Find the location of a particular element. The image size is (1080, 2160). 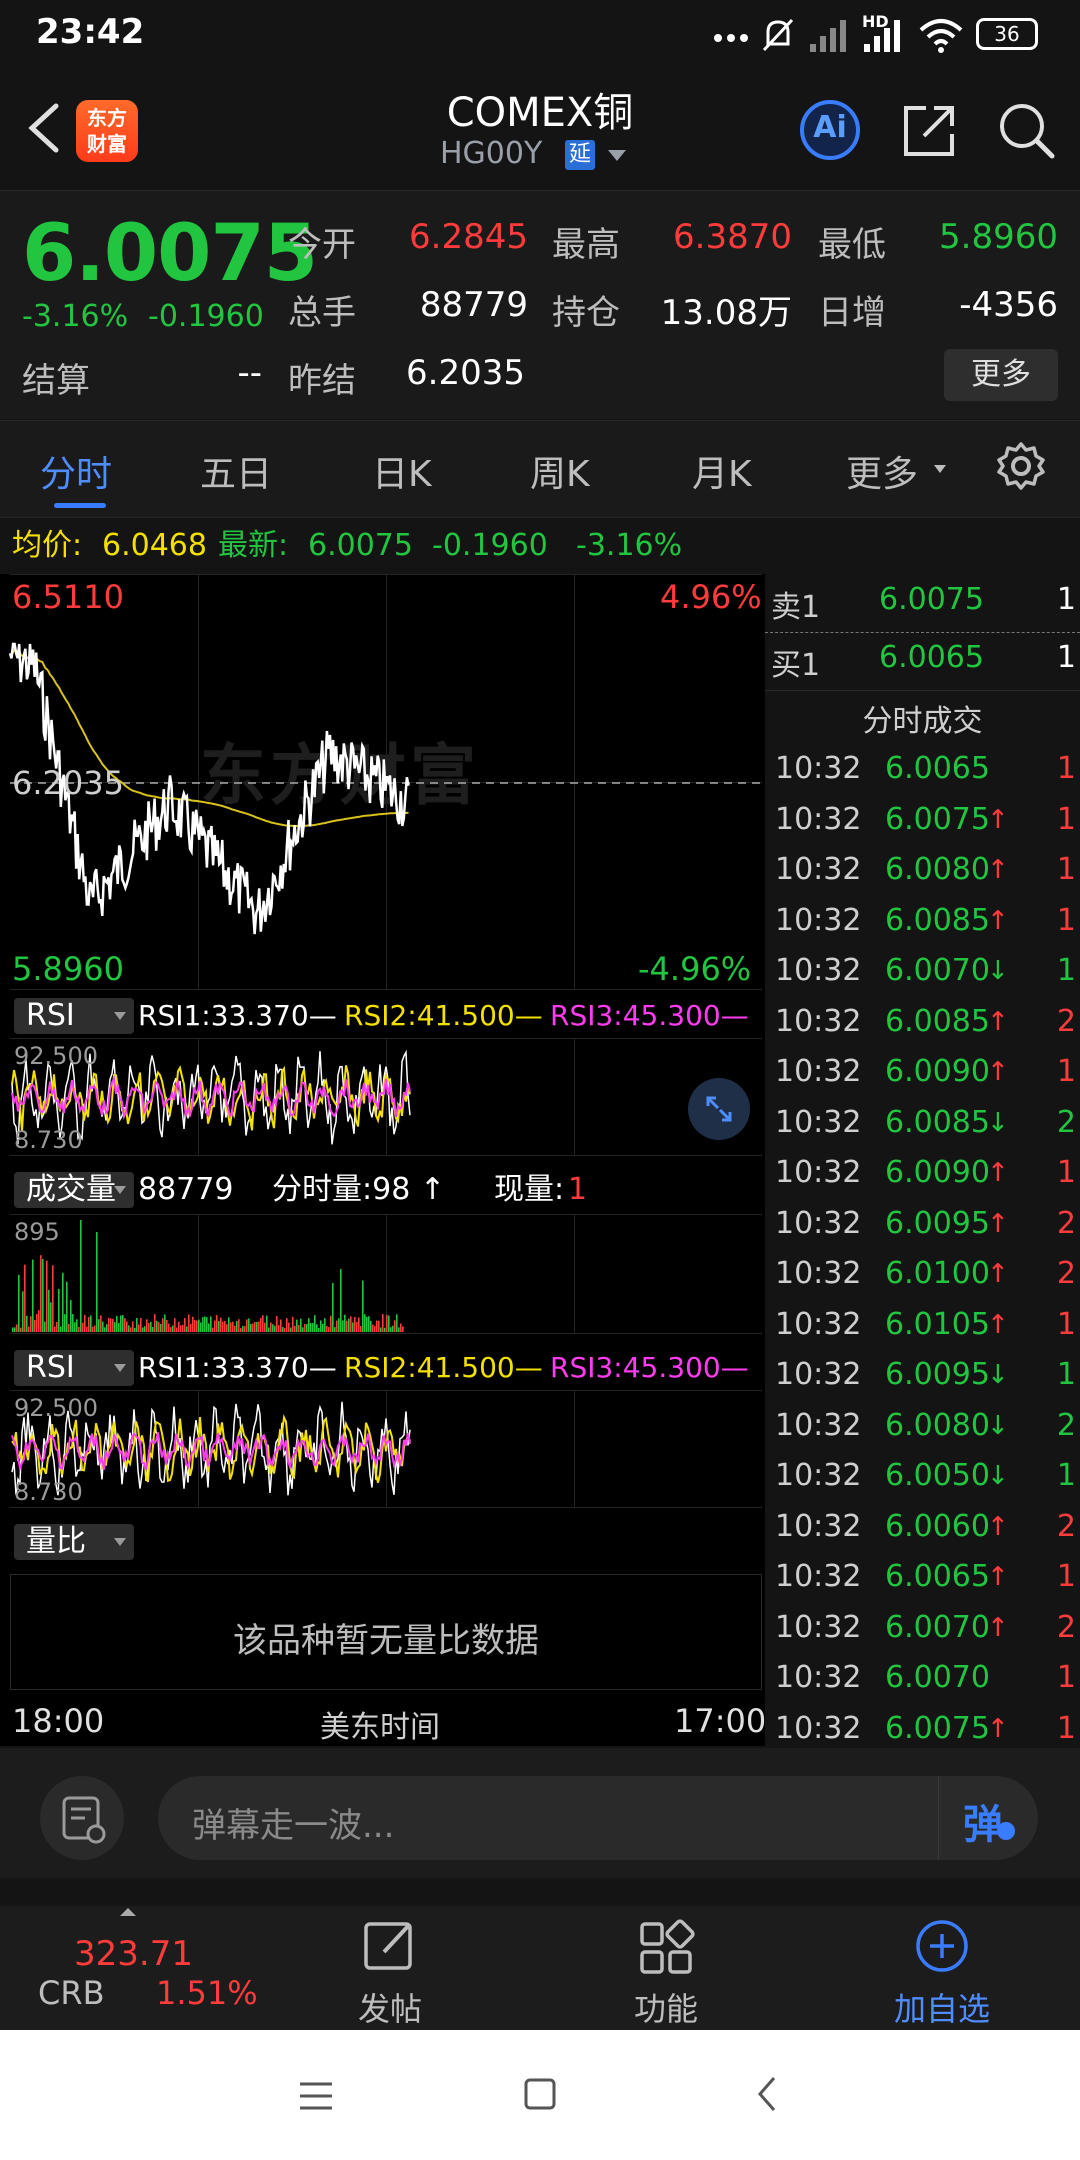

danmu-input: 弹幕走一波... 弹 is located at coordinates (598, 1818).